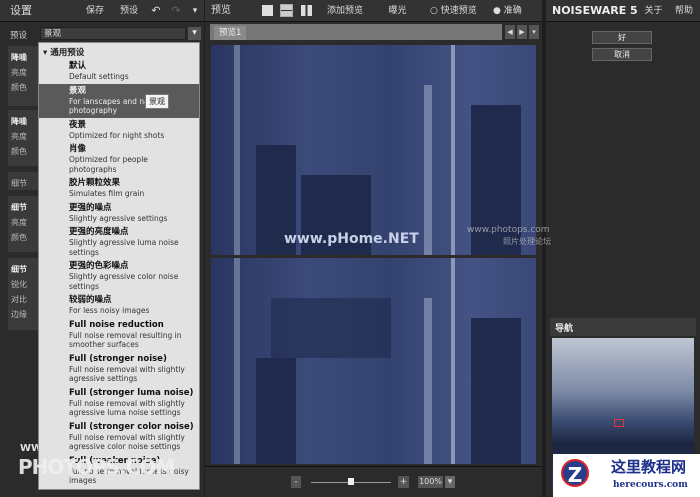  Describe the element at coordinates (156, 11) in the screenshot. I see `undo-icon: ↶` at that location.